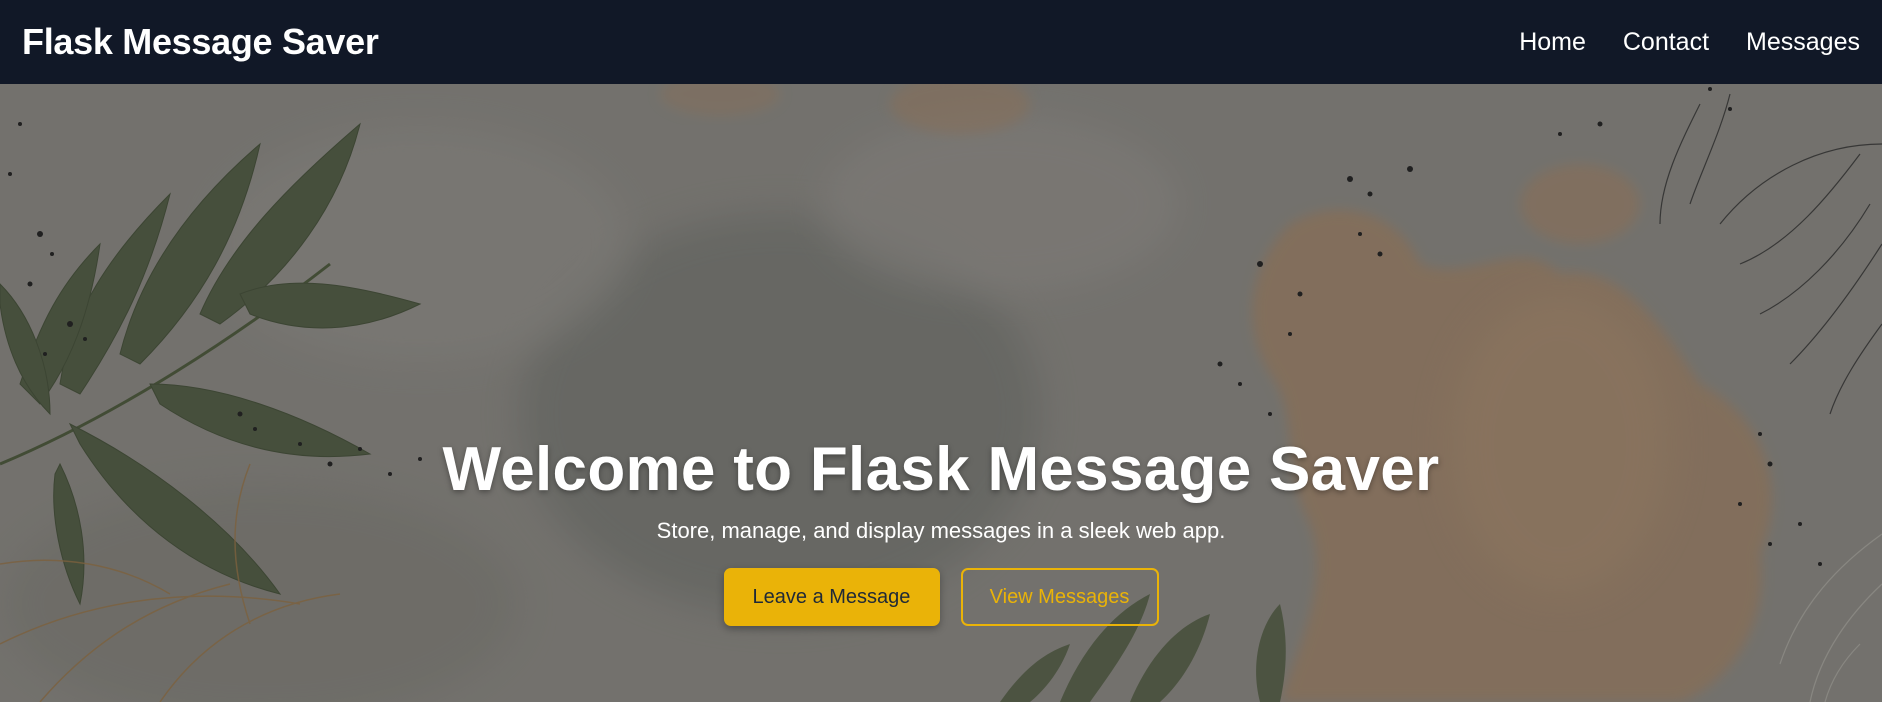 Image resolution: width=1882 pixels, height=702 pixels. Describe the element at coordinates (200, 42) in the screenshot. I see `brand-logo: Flask Message Saver` at that location.